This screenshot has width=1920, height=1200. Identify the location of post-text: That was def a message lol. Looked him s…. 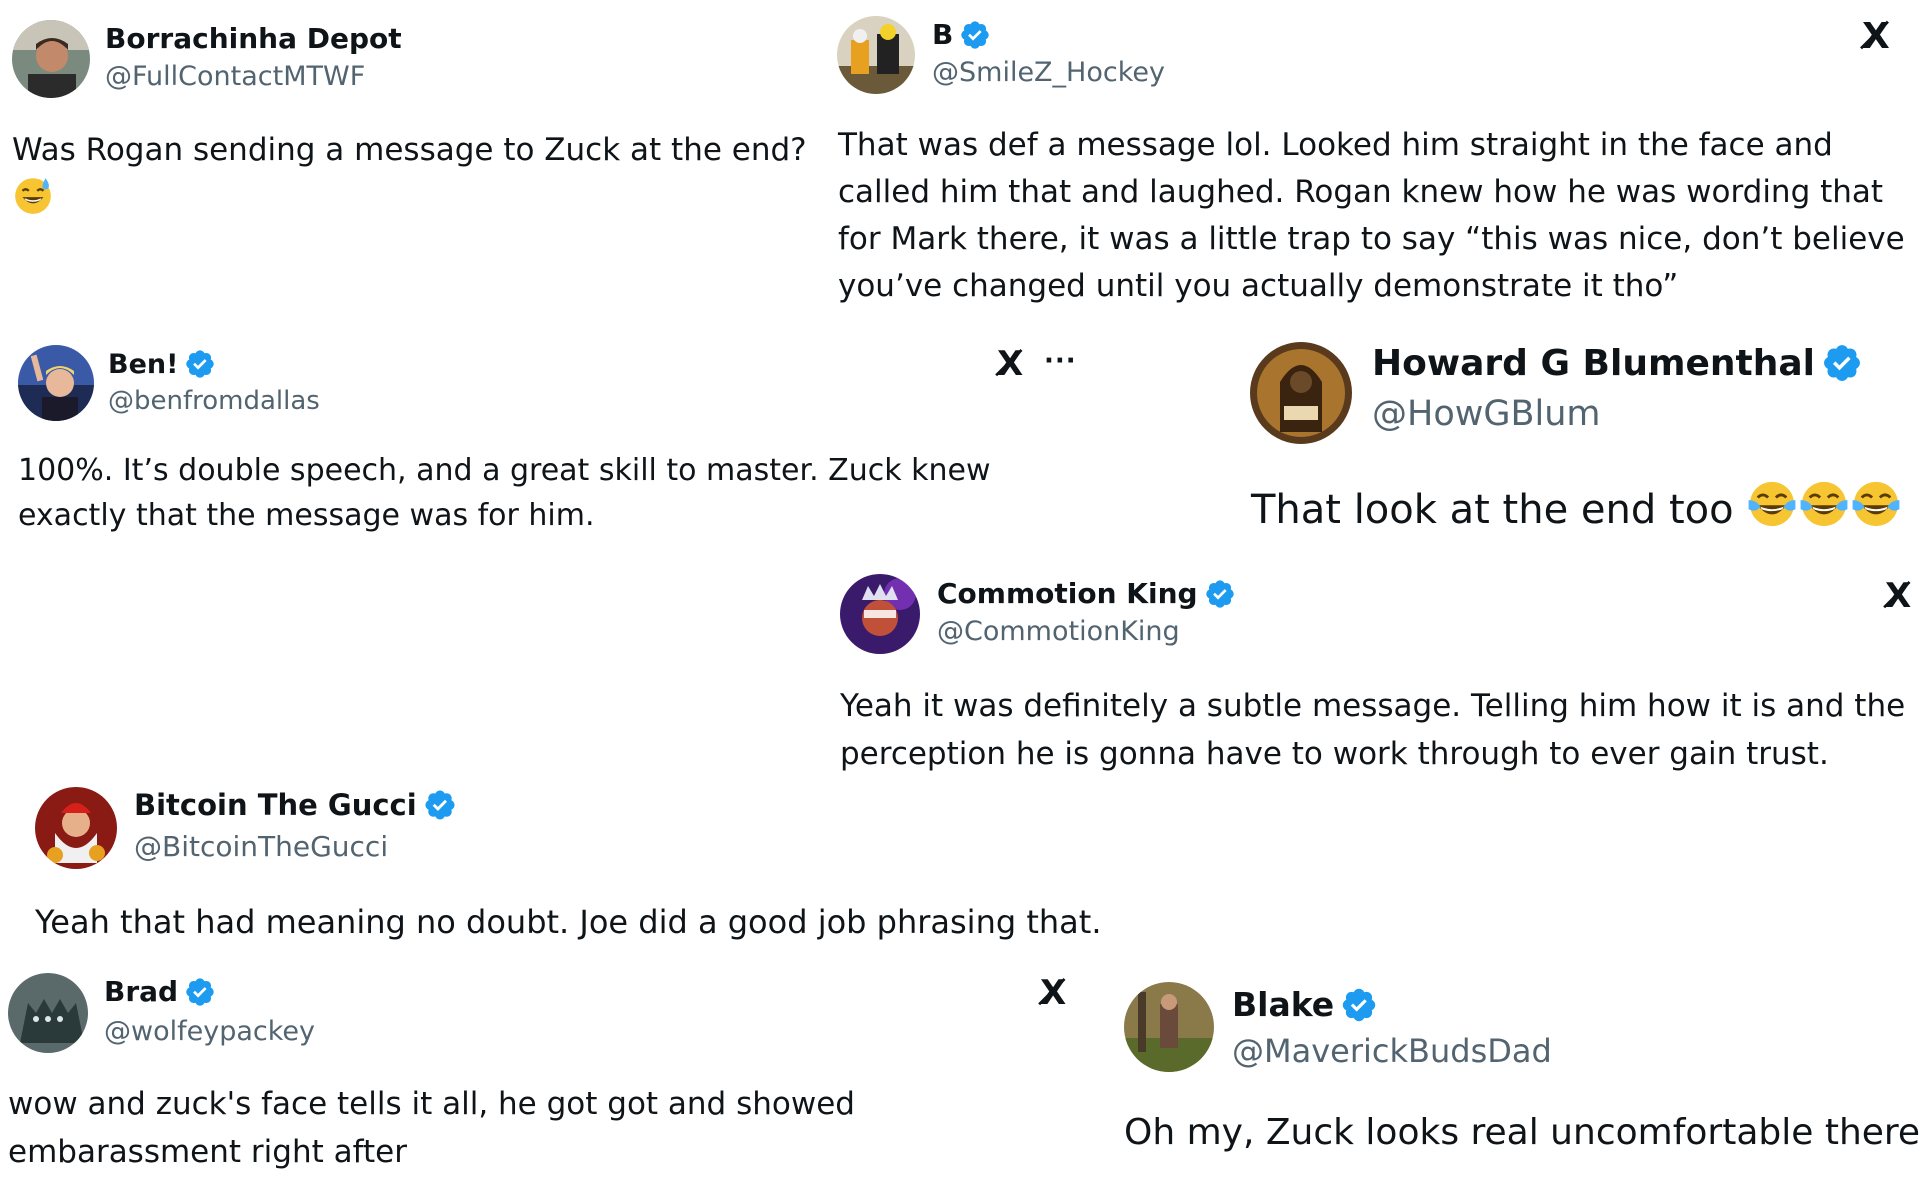
(1371, 215).